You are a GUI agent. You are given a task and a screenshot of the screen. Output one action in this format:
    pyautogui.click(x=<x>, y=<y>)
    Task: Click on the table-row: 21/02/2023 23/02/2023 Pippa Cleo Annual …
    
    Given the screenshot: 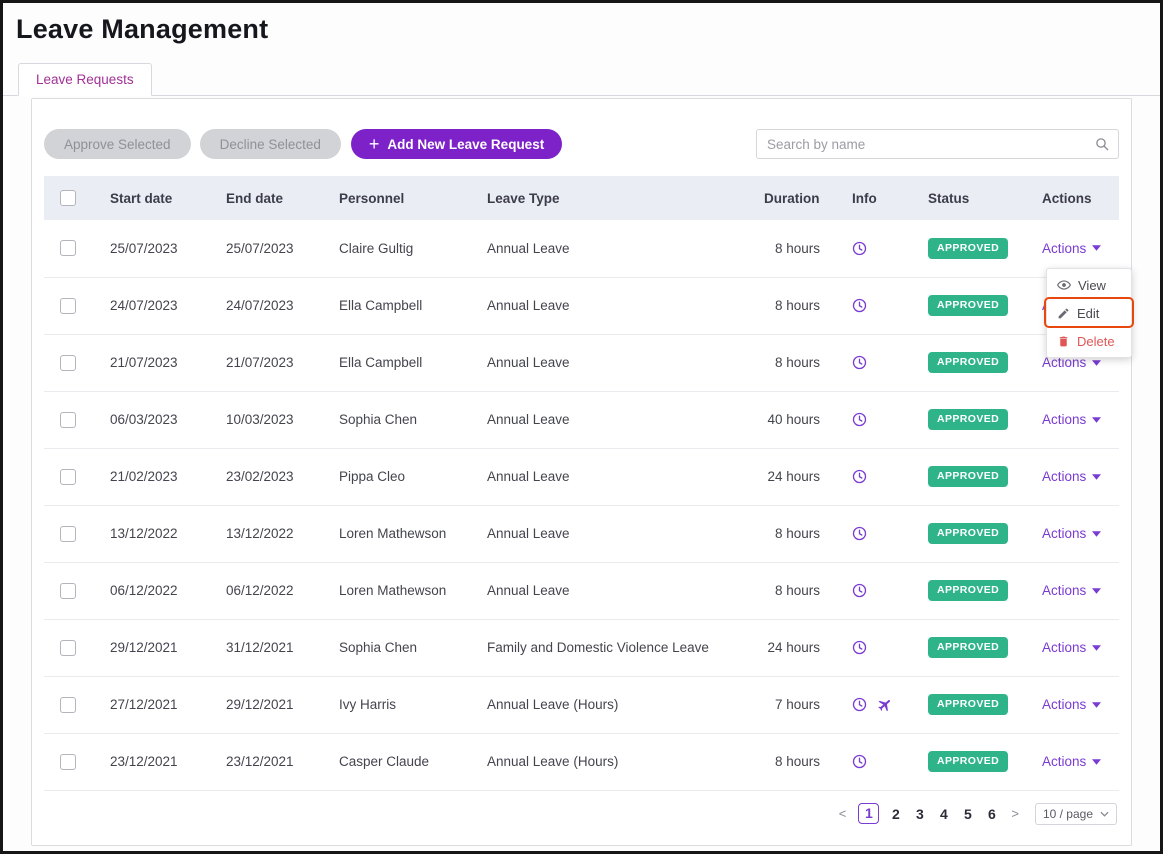 What is the action you would take?
    pyautogui.click(x=581, y=477)
    